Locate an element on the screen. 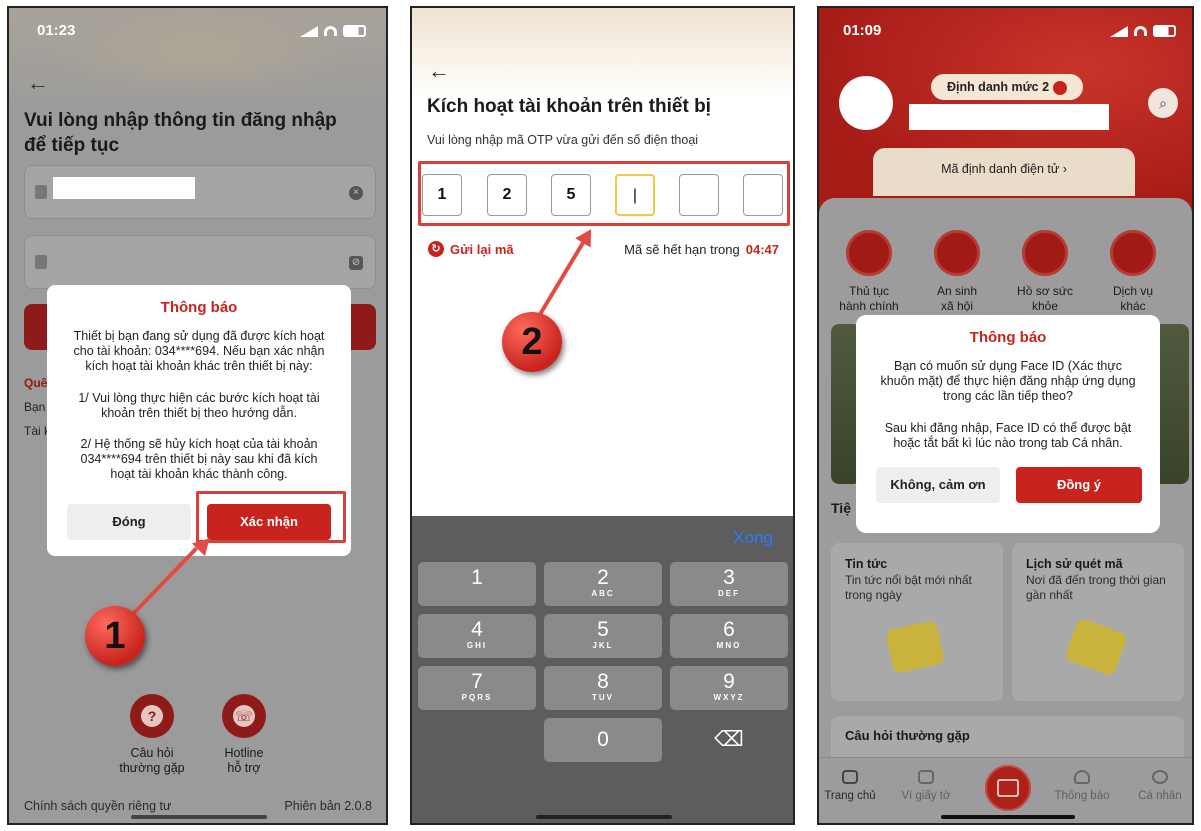  privacy-link: Chính sách quyền riêng tư is located at coordinates (97, 806).